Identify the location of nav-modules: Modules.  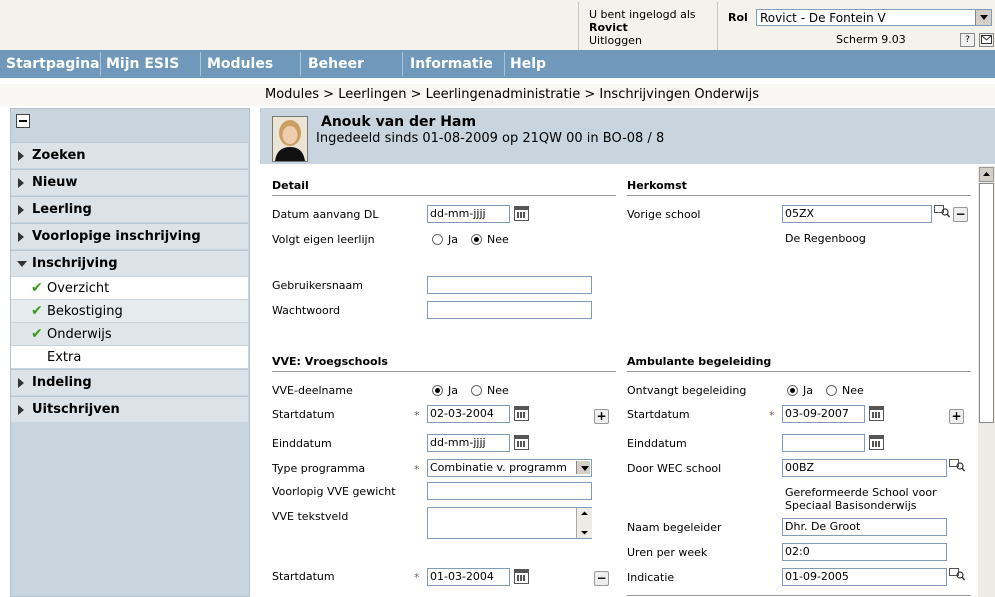
(240, 64).